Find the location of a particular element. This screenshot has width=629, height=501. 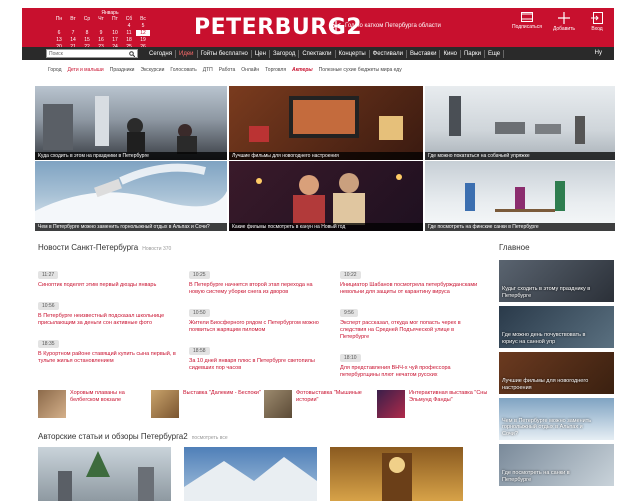

promo-item: Выставка "Далеким - Беспоки" is located at coordinates (207, 404).